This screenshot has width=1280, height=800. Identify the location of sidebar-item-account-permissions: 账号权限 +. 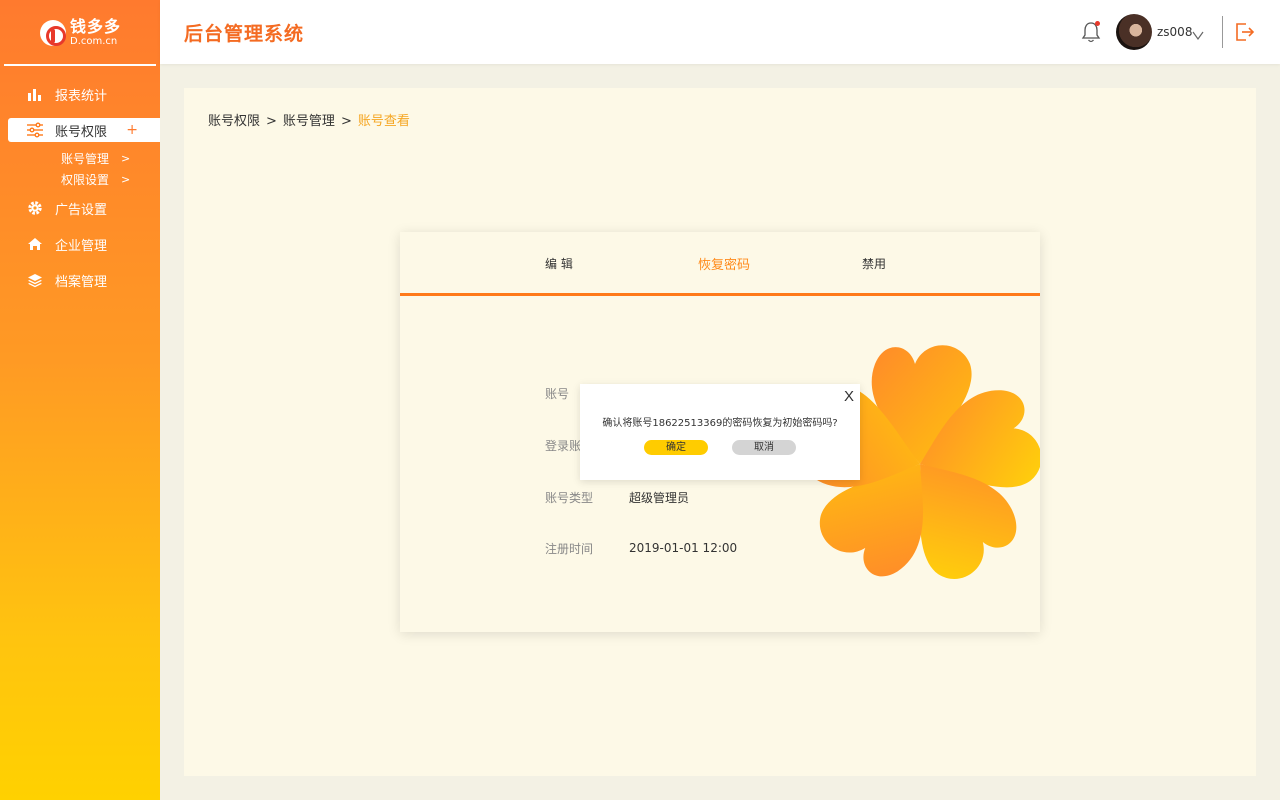
(84, 130).